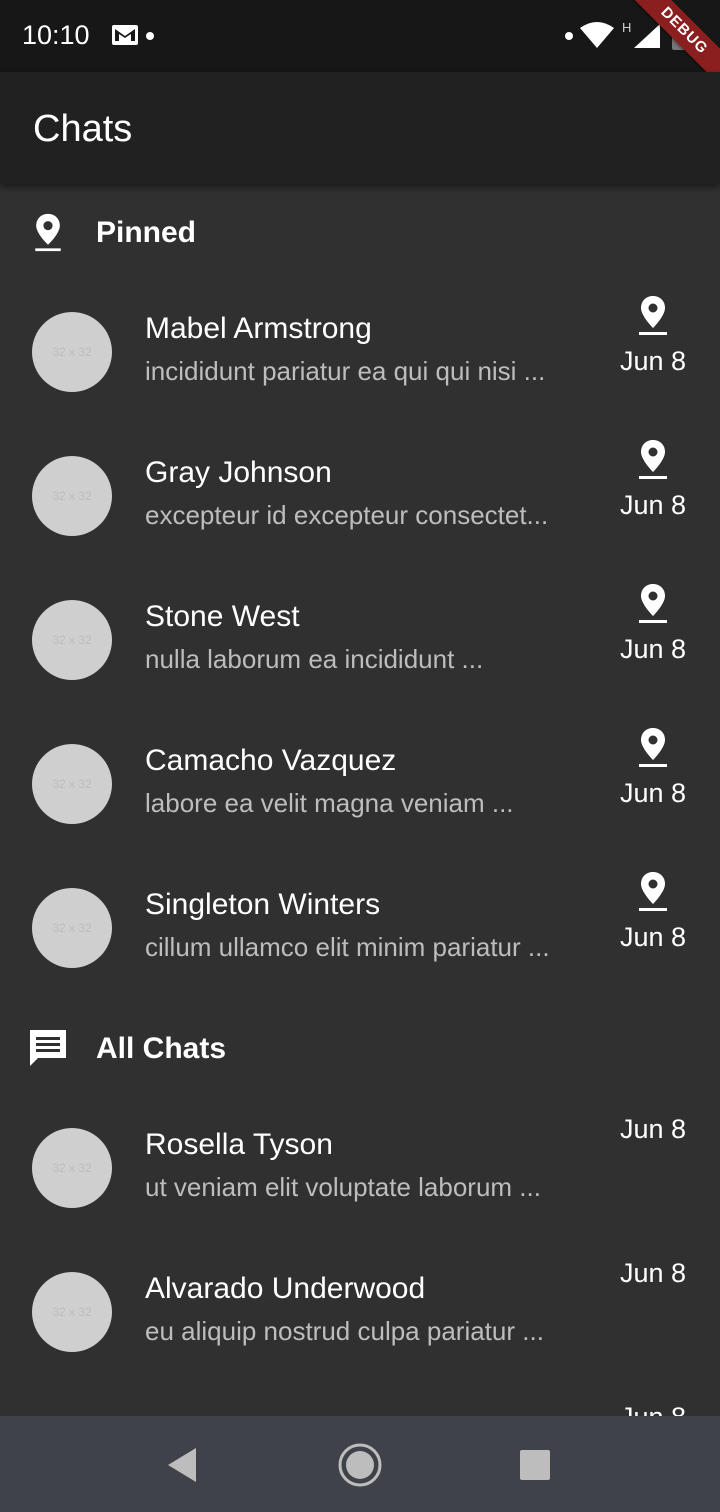 The width and height of the screenshot is (720, 1512). I want to click on gmail-icon, so click(125, 35).